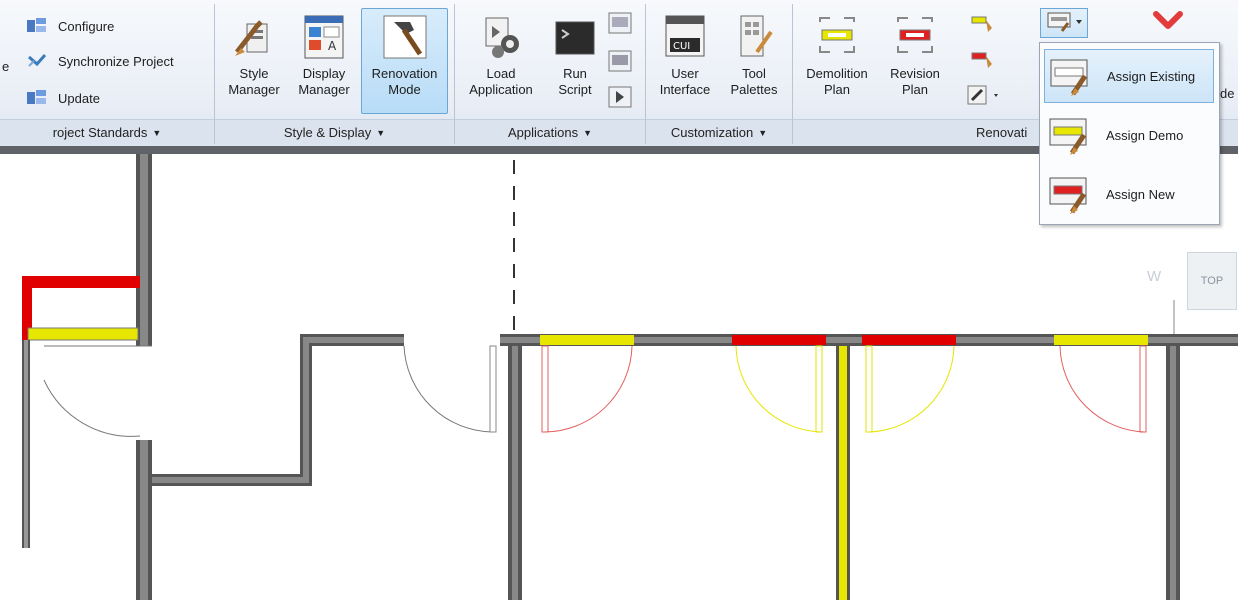  What do you see at coordinates (1212, 281) in the screenshot?
I see `viewcube-top-face: TOP` at bounding box center [1212, 281].